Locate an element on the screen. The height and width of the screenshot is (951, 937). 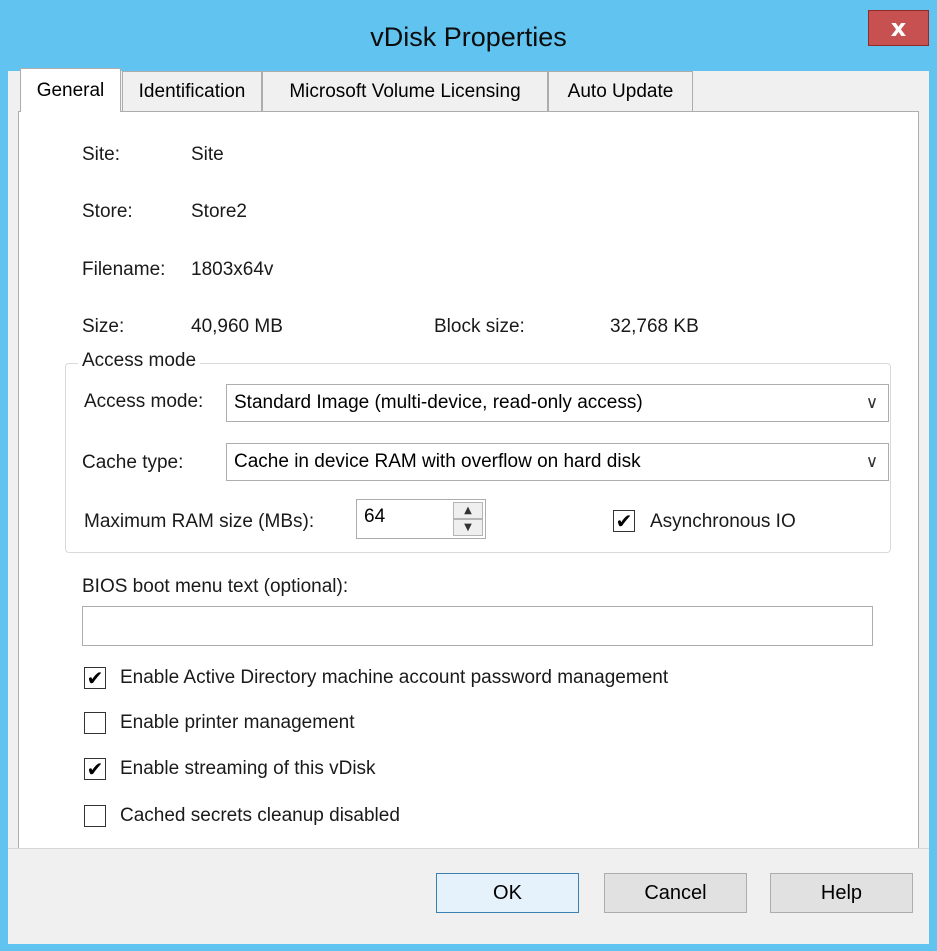
access-mode-group-legend: Access mode is located at coordinates (139, 361).